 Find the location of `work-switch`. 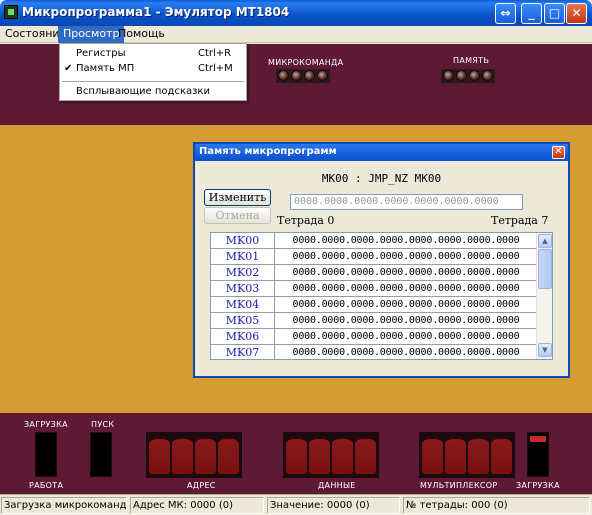

work-switch is located at coordinates (46, 454).